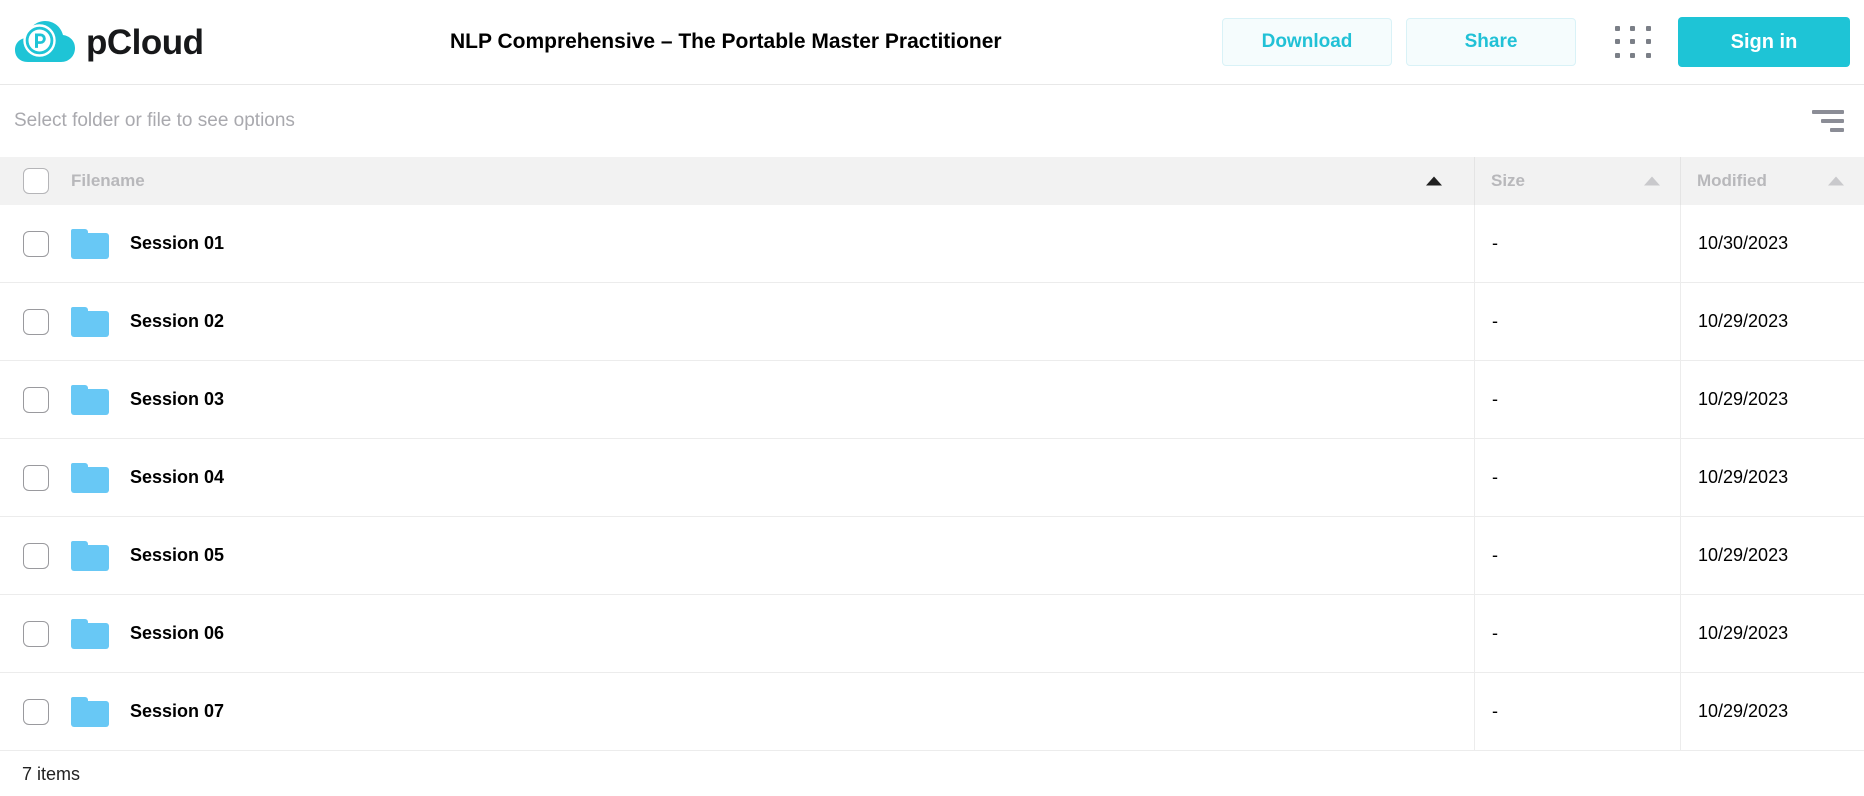  I want to click on table-row: Session 05 -10/29/2023, so click(932, 556).